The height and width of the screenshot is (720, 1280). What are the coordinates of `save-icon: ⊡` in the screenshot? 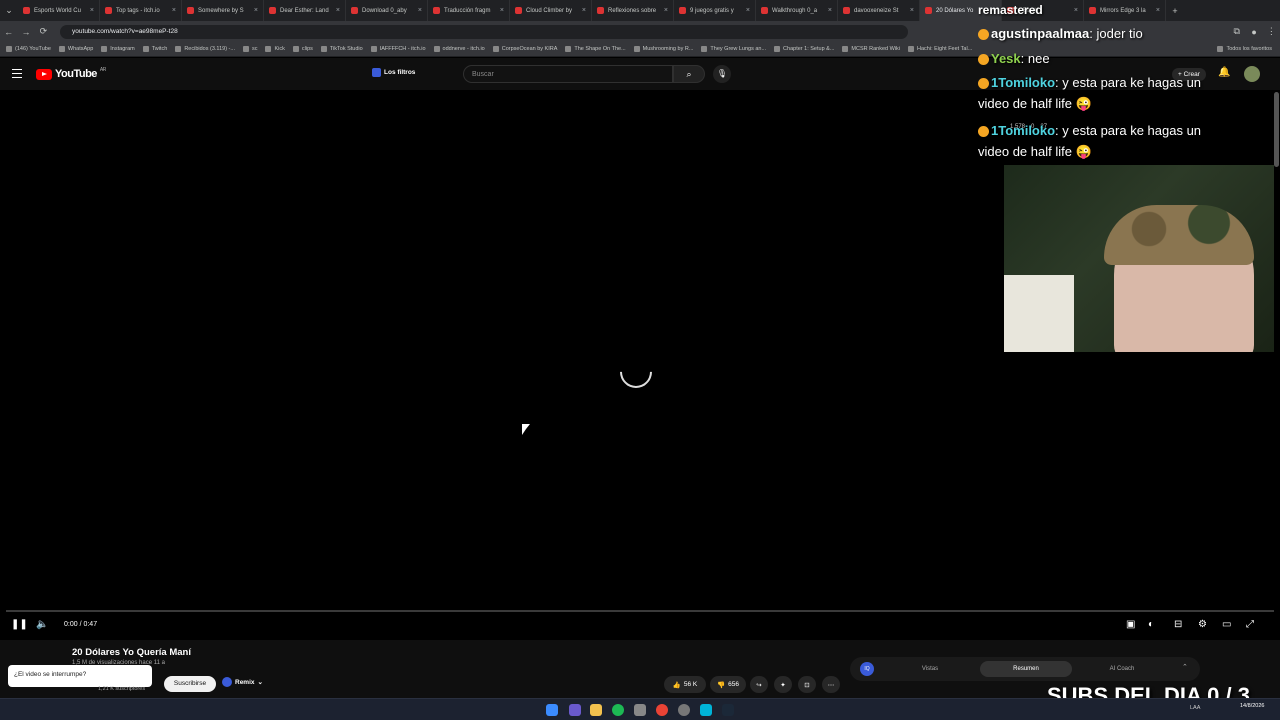 It's located at (807, 684).